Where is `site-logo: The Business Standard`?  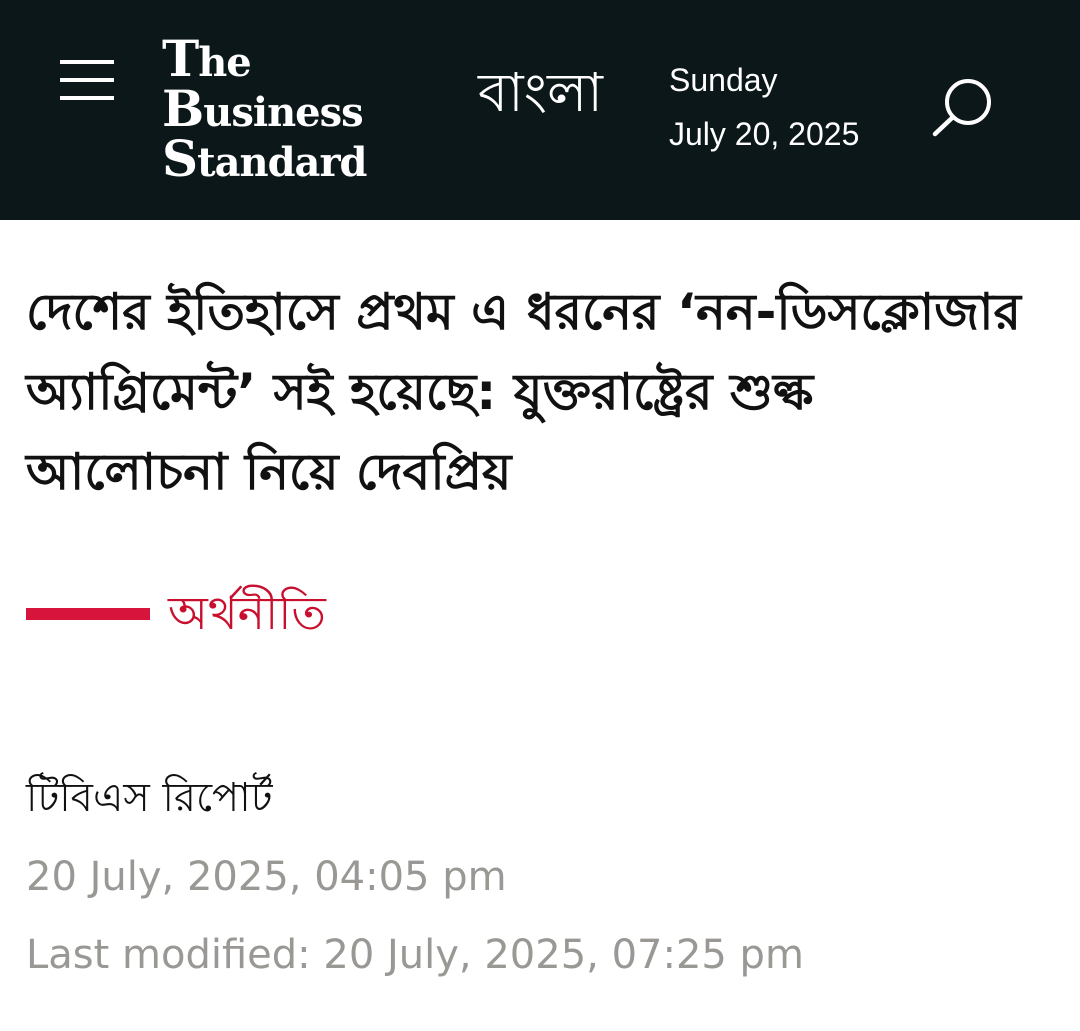
site-logo: The Business Standard is located at coordinates (312, 111).